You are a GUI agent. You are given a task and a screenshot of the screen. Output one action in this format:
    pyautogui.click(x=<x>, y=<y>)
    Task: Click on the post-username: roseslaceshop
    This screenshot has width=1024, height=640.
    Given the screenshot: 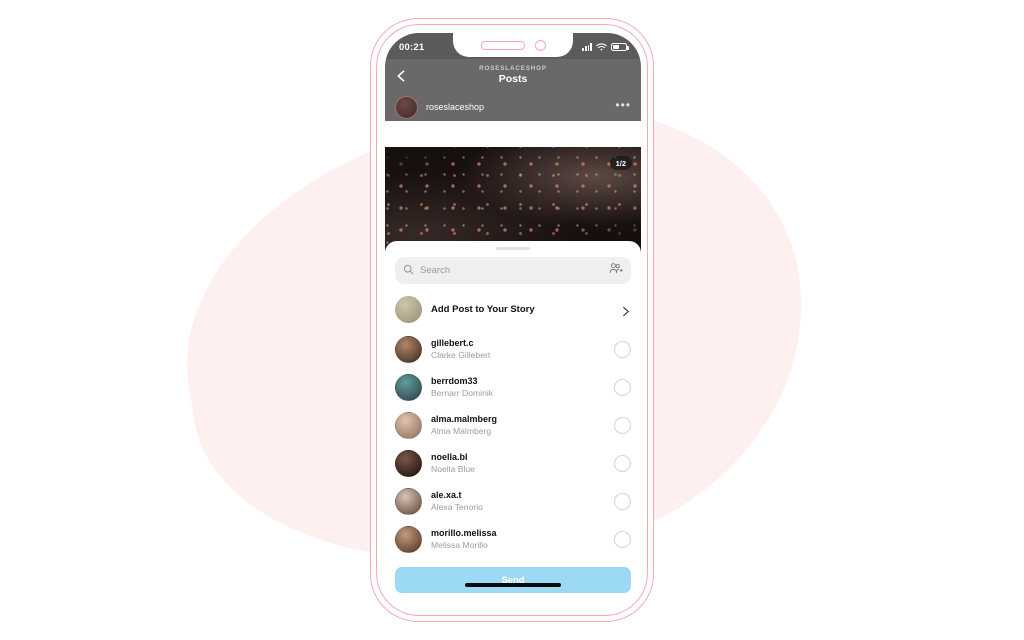 What is the action you would take?
    pyautogui.click(x=516, y=107)
    